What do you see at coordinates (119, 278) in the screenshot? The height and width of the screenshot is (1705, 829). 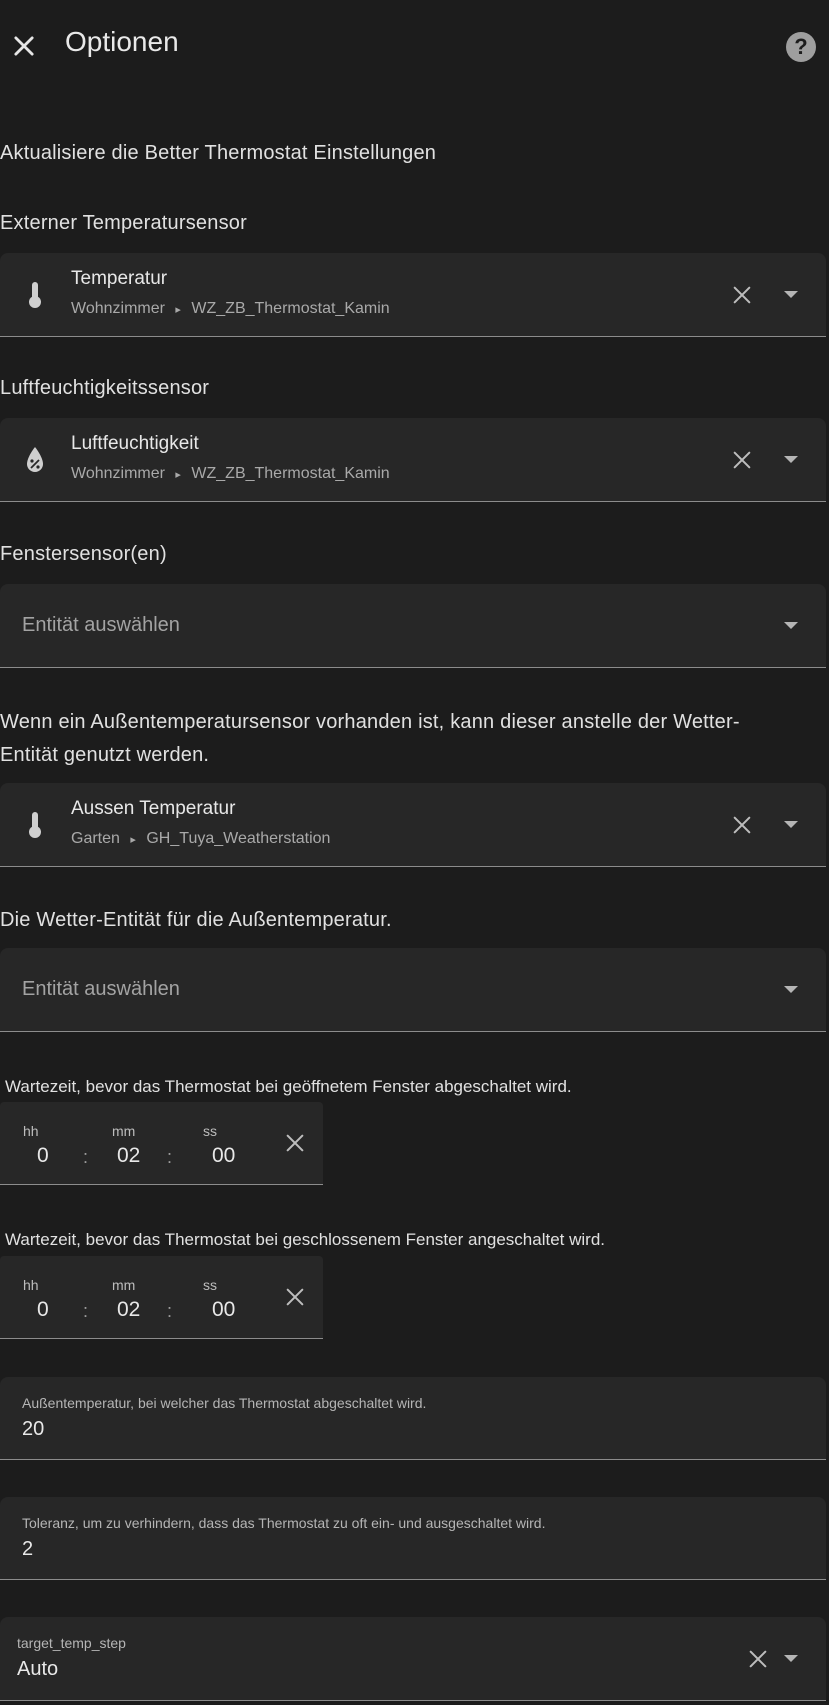 I see `temp-sensor-title: Temperatur` at bounding box center [119, 278].